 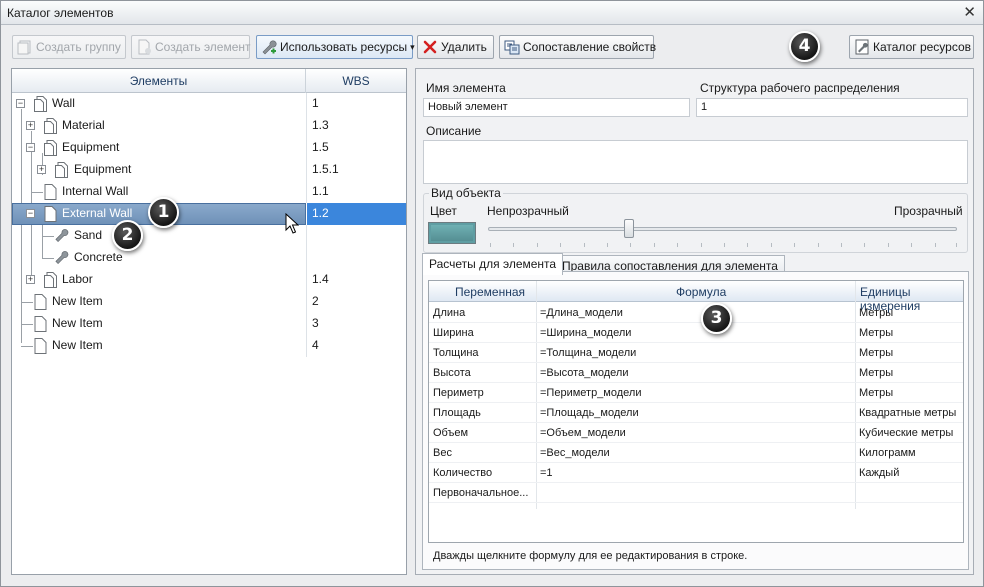 I want to click on tree-row-new-item-1: New Item 2, so click(x=209, y=302).